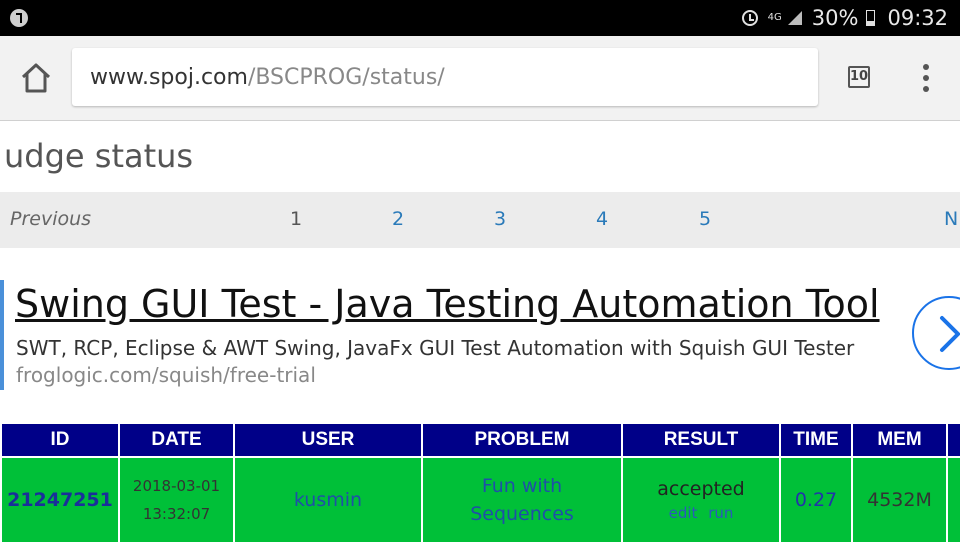  What do you see at coordinates (602, 219) in the screenshot?
I see `page-link-4: 4` at bounding box center [602, 219].